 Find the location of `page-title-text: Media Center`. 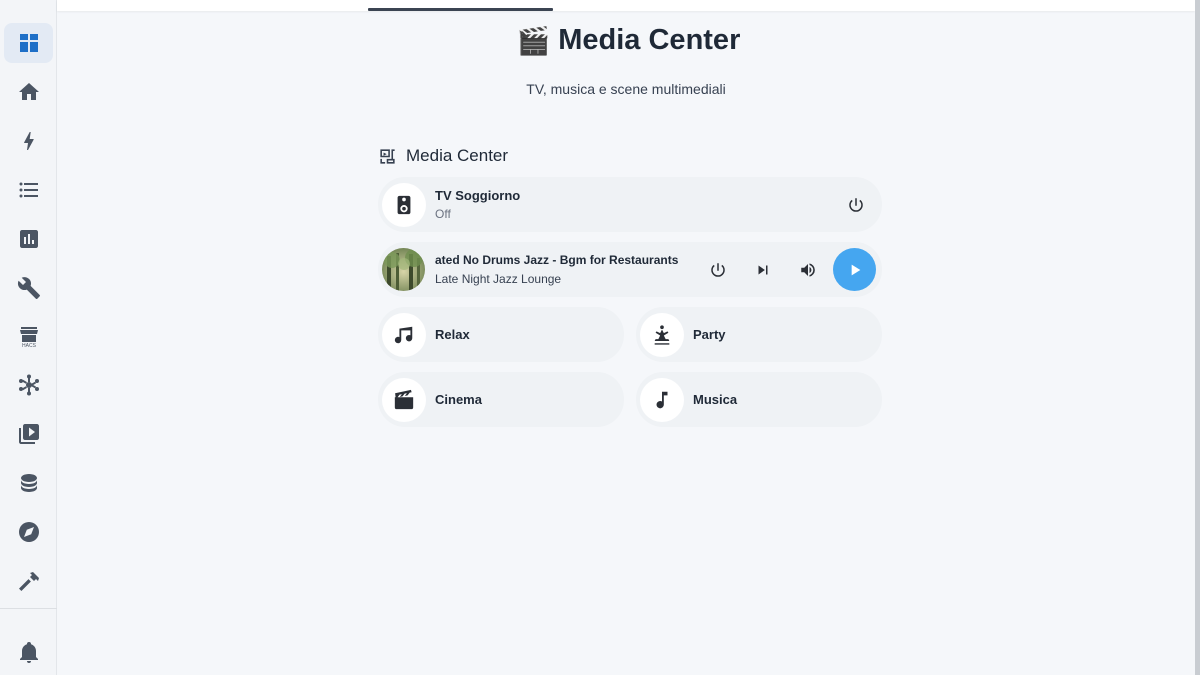

page-title-text: Media Center is located at coordinates (649, 40).